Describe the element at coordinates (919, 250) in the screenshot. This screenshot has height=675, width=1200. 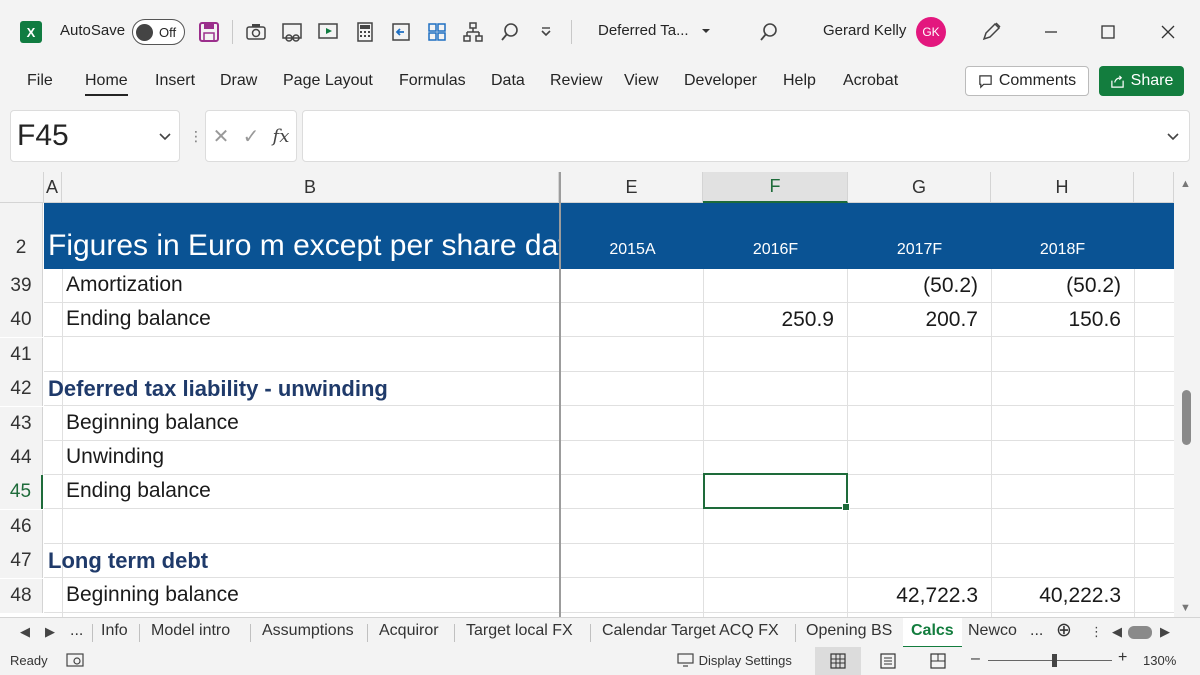
I see `year-2017f: 2017F` at that location.